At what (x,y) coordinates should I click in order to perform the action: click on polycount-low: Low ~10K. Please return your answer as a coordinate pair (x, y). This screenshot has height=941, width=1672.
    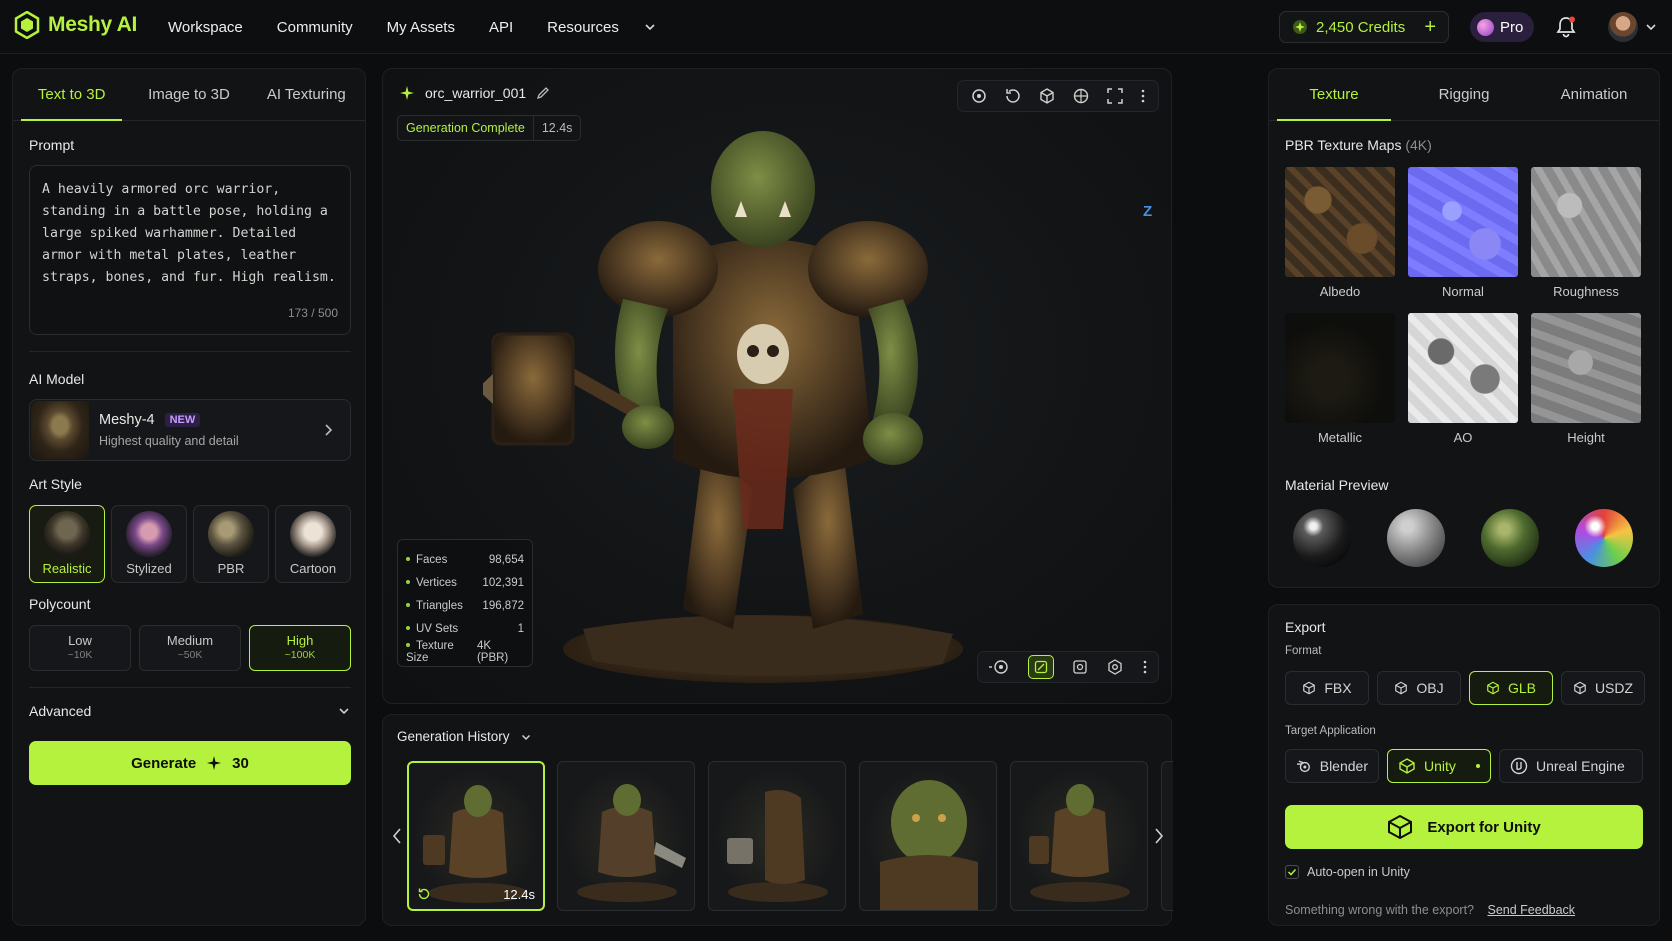
    Looking at the image, I should click on (80, 648).